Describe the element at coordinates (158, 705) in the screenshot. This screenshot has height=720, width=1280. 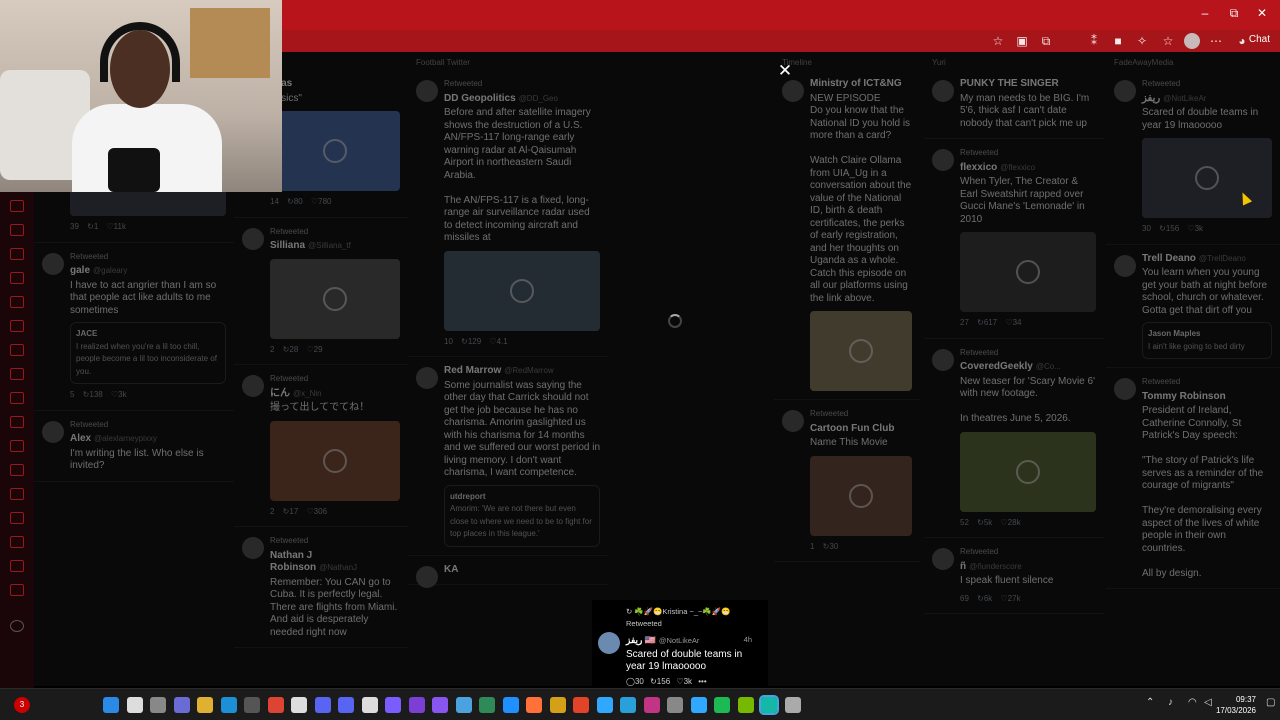
I see `task-view-icon` at that location.